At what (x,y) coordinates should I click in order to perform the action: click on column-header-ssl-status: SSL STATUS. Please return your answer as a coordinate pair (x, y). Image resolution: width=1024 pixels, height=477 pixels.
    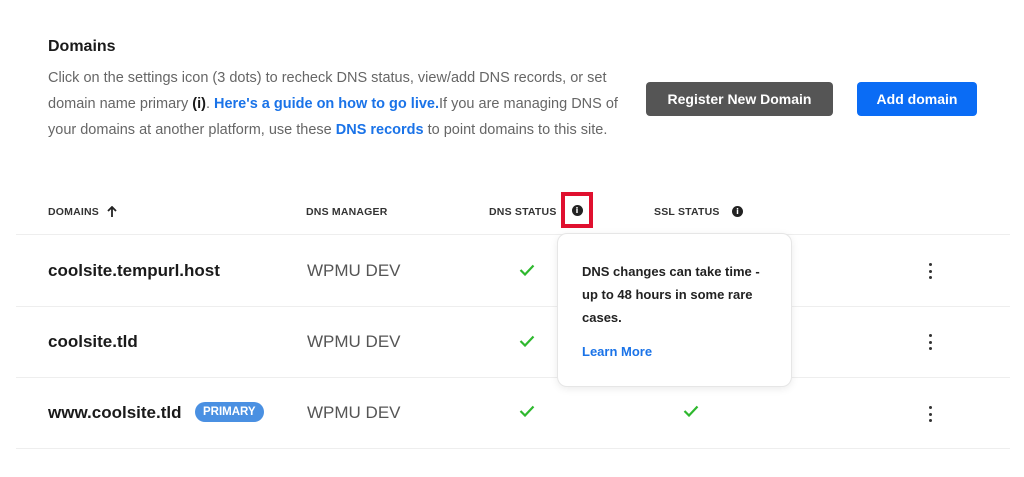
    Looking at the image, I should click on (687, 212).